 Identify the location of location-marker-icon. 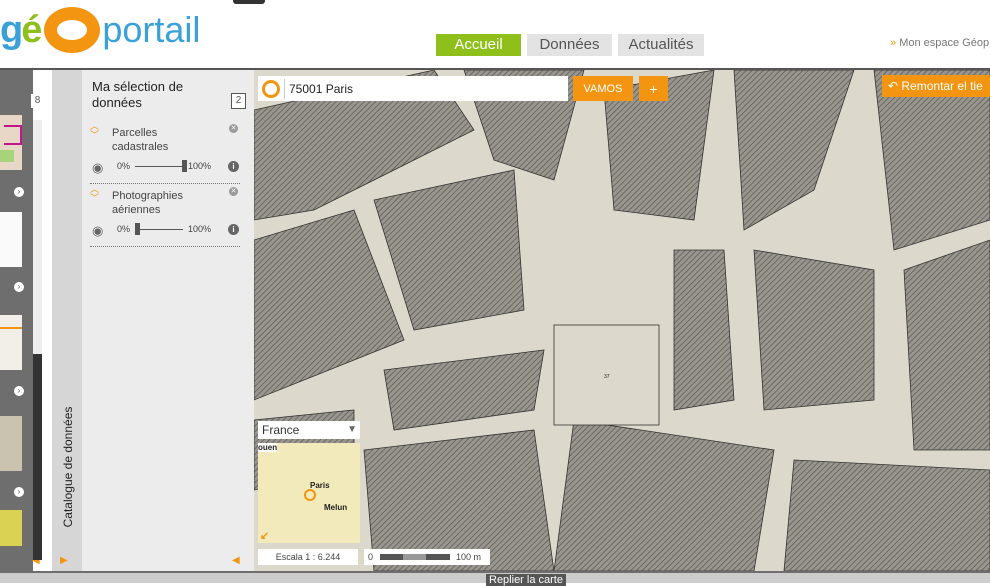
(310, 495).